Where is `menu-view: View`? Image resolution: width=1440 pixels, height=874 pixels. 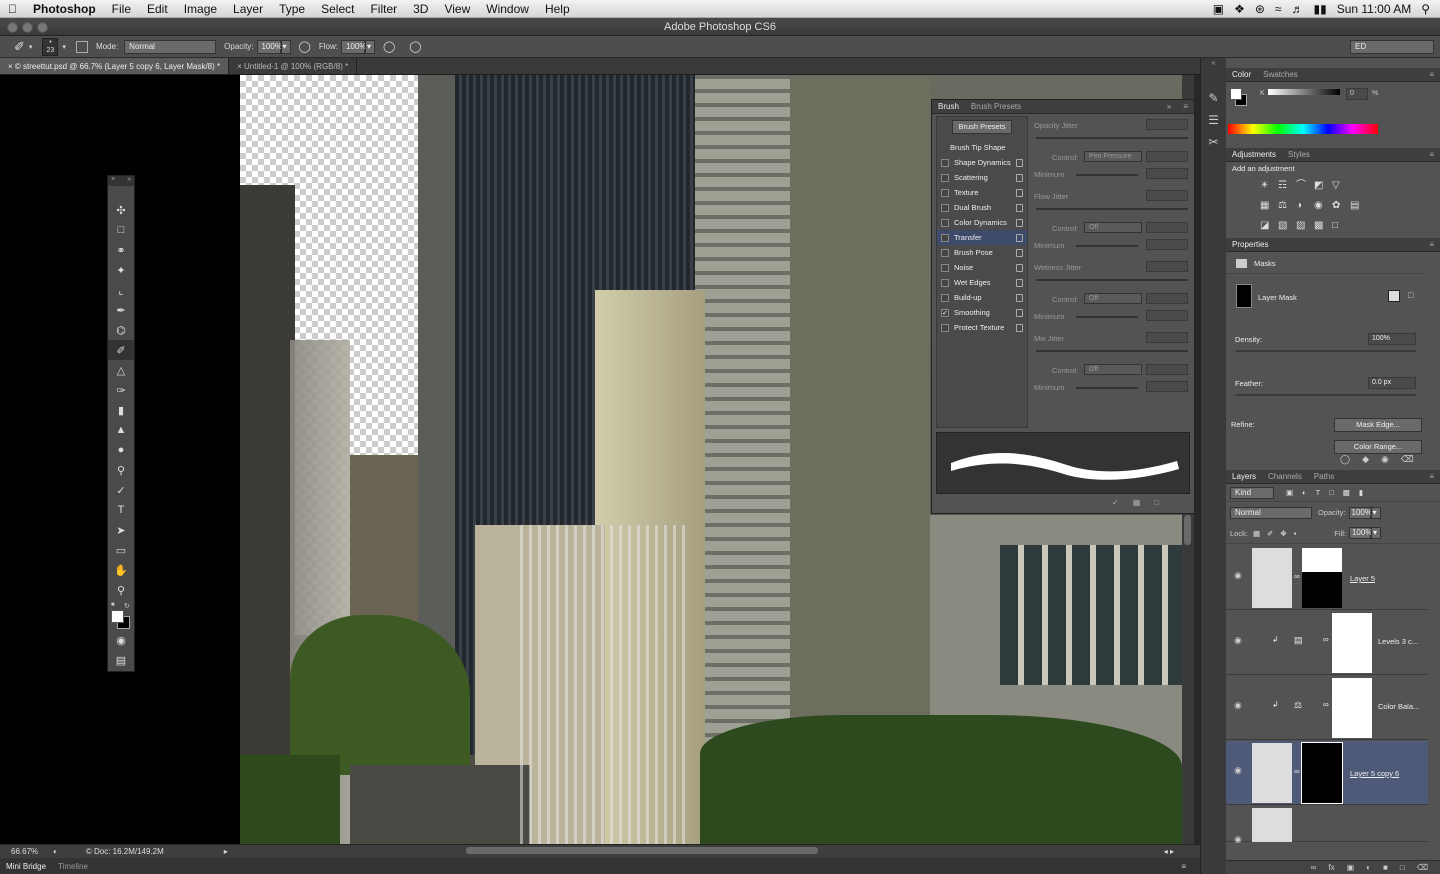
menu-view: View is located at coordinates (457, 9).